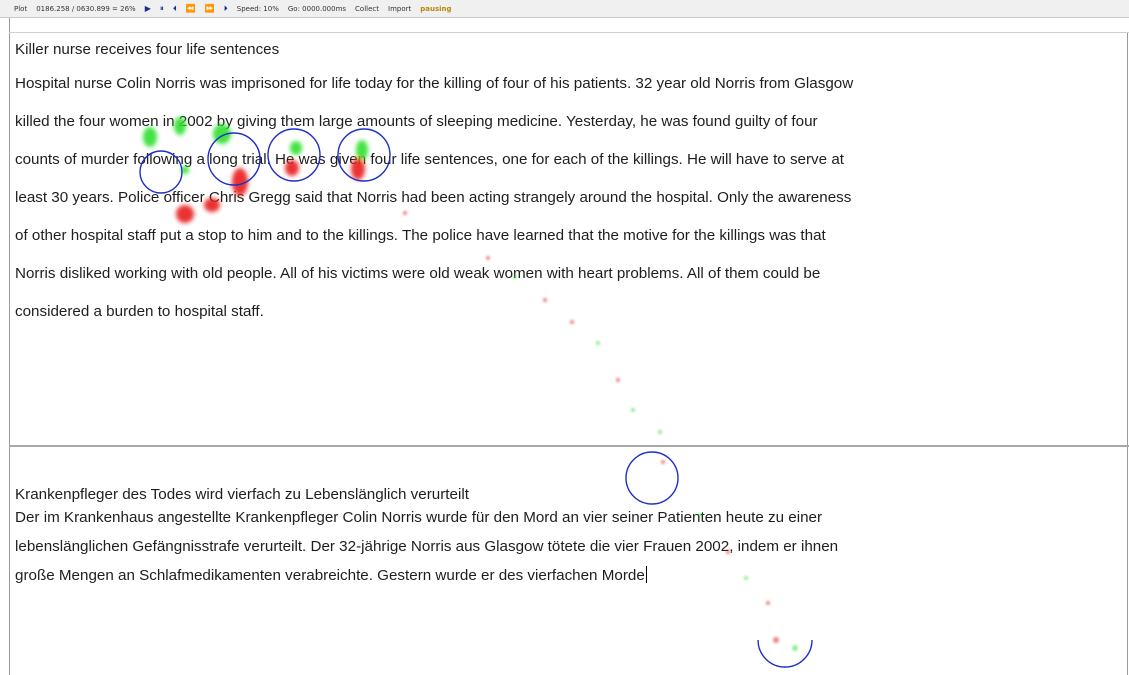 This screenshot has width=1129, height=675. Describe the element at coordinates (569, 446) in the screenshot. I see `pane-divider` at that location.